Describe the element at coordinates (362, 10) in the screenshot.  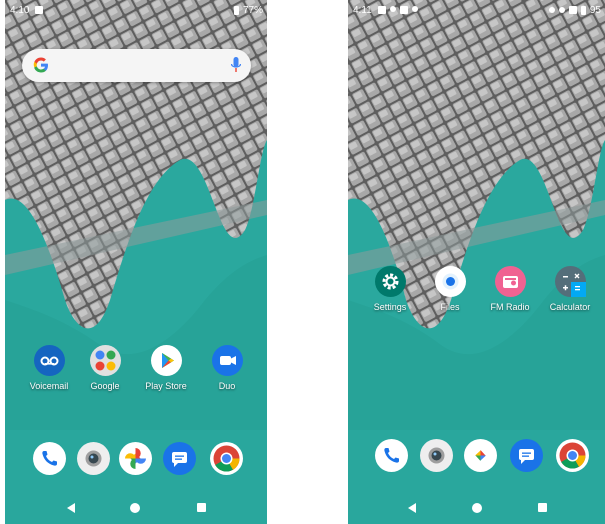
I see `status-time: 4:11` at that location.